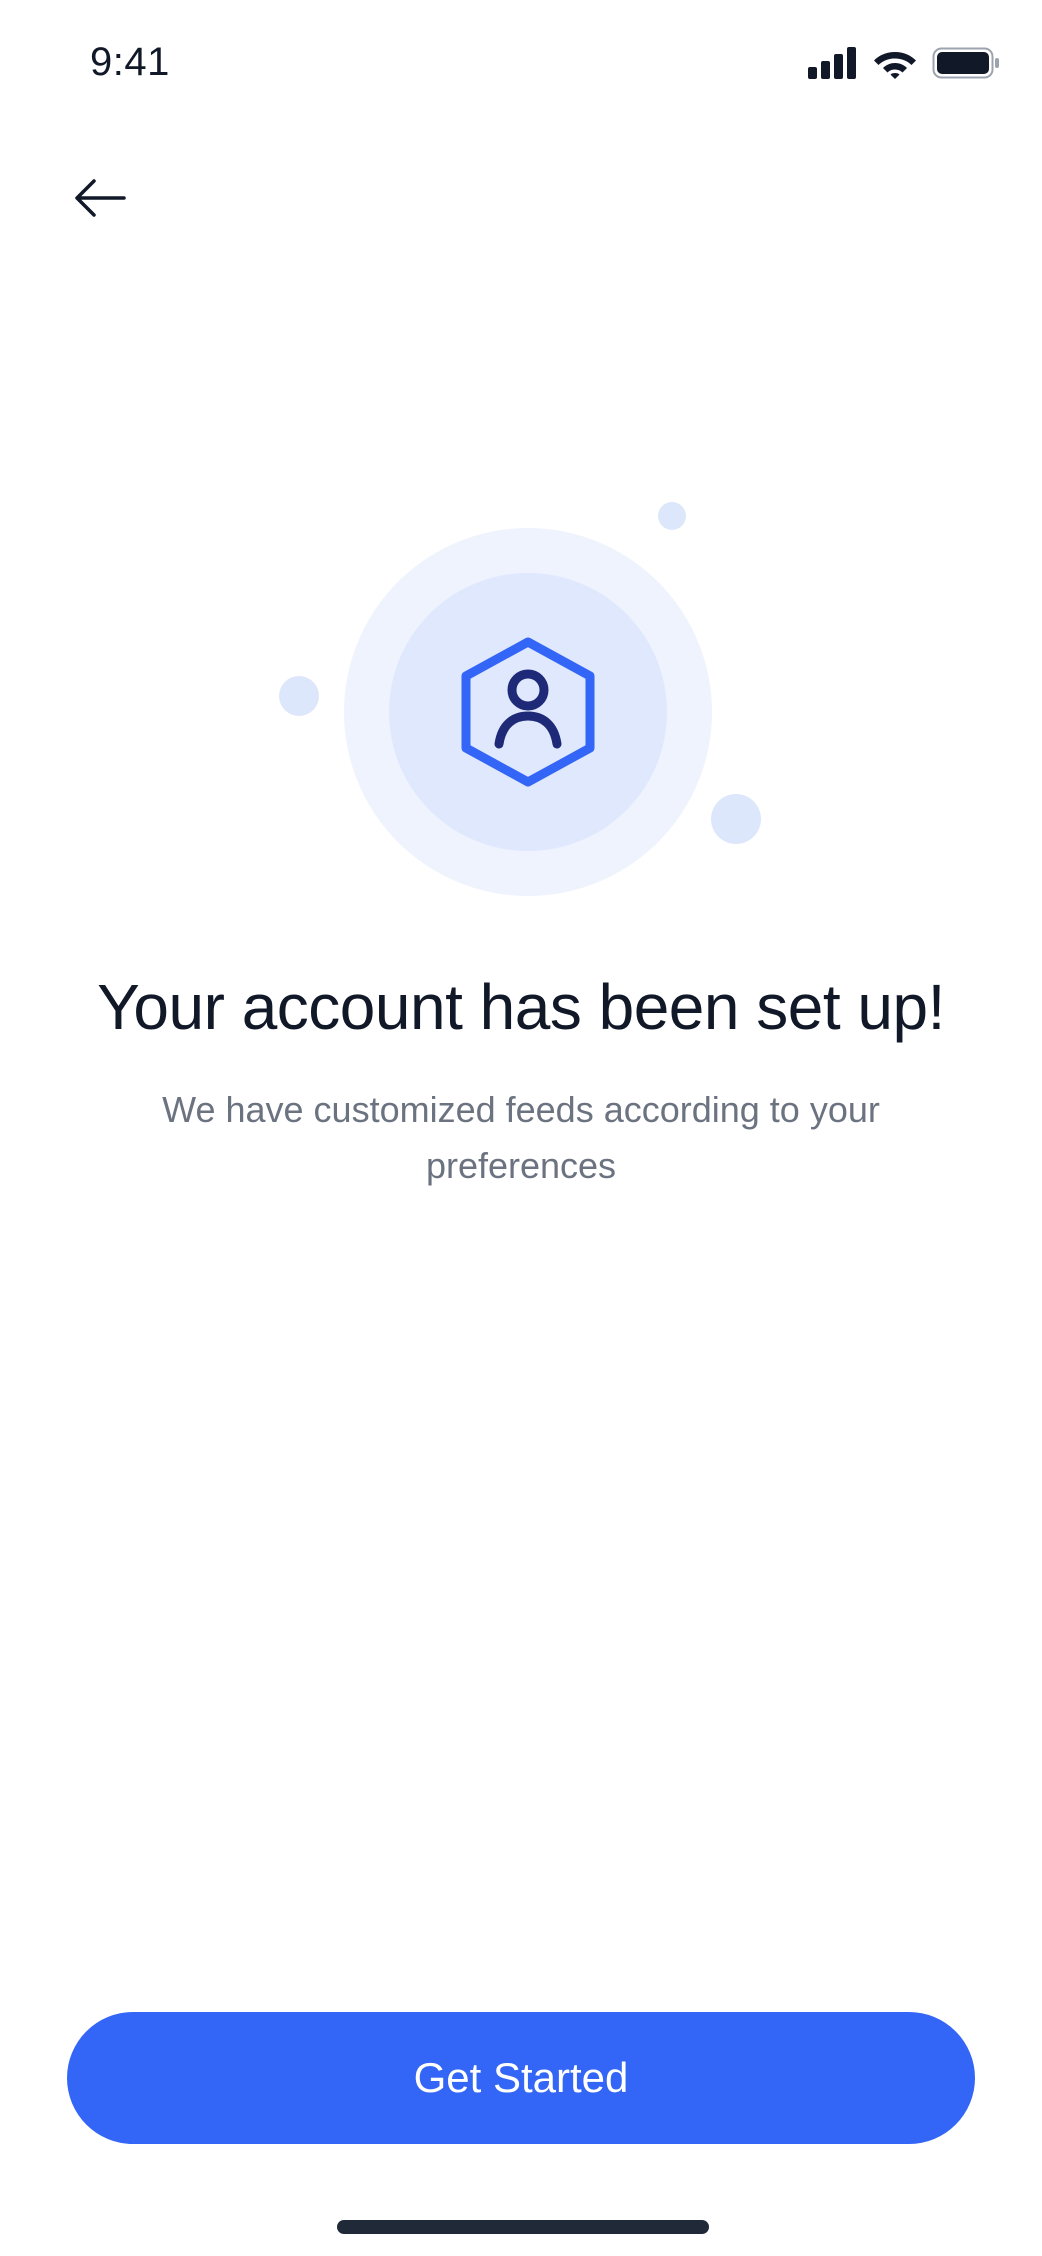 The image size is (1042, 2256). I want to click on bubble-right, so click(736, 819).